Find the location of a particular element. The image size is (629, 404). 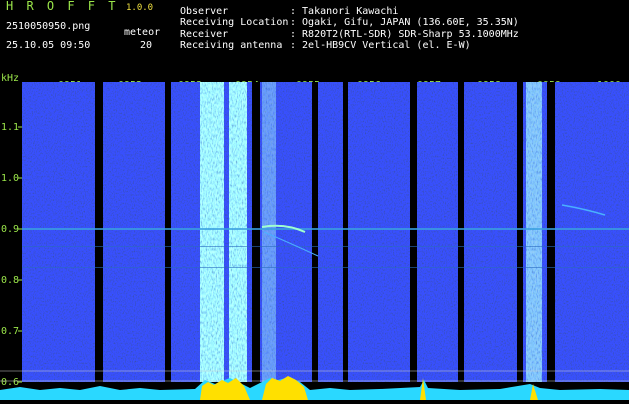

antenna-value: : 2el-HB9CV Vertical (el. E-W) is located at coordinates (380, 45).